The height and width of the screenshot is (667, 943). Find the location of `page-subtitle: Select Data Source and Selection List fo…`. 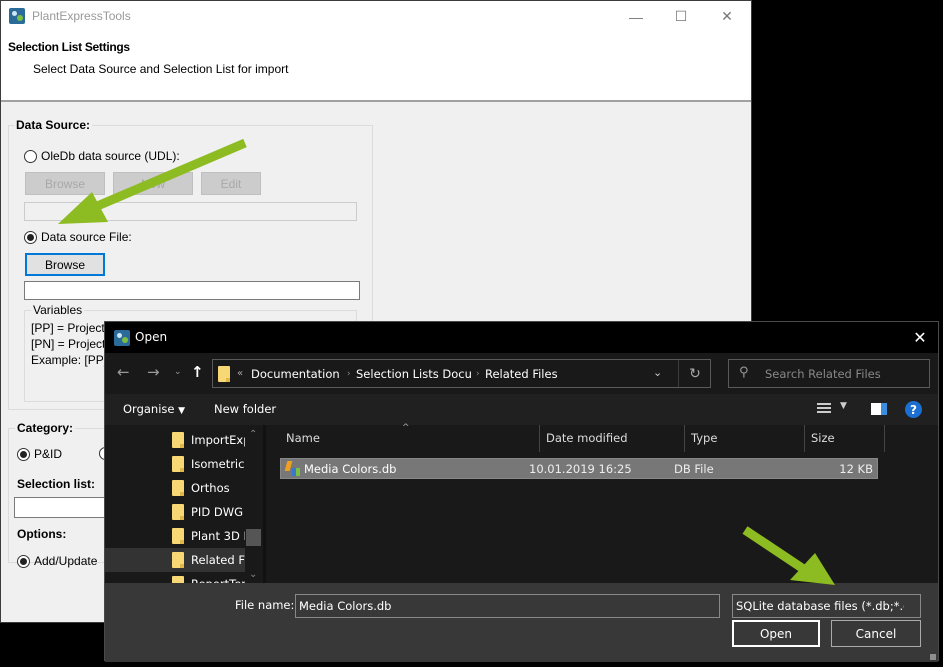

page-subtitle: Select Data Source and Selection List fo… is located at coordinates (161, 69).